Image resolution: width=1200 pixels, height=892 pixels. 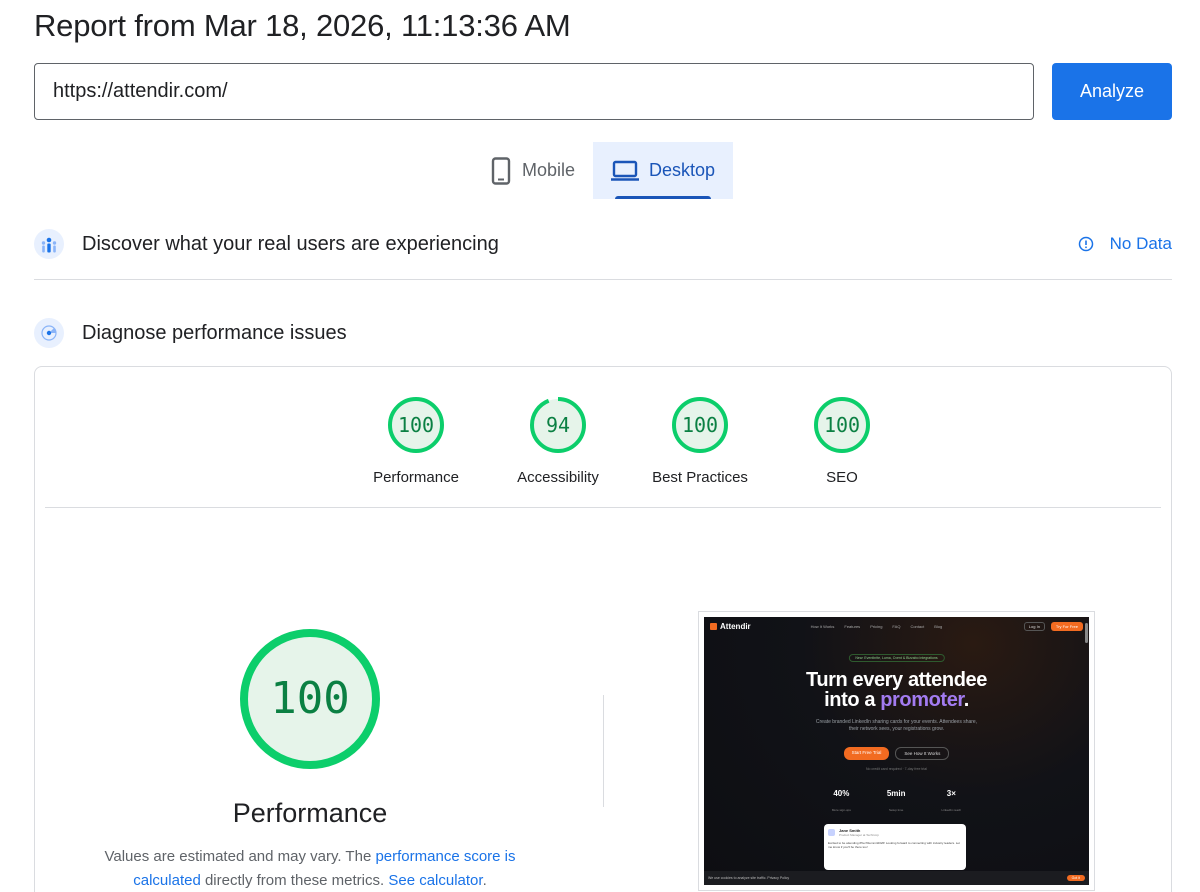 What do you see at coordinates (1112, 91) in the screenshot?
I see `analyze-button: Analyze` at bounding box center [1112, 91].